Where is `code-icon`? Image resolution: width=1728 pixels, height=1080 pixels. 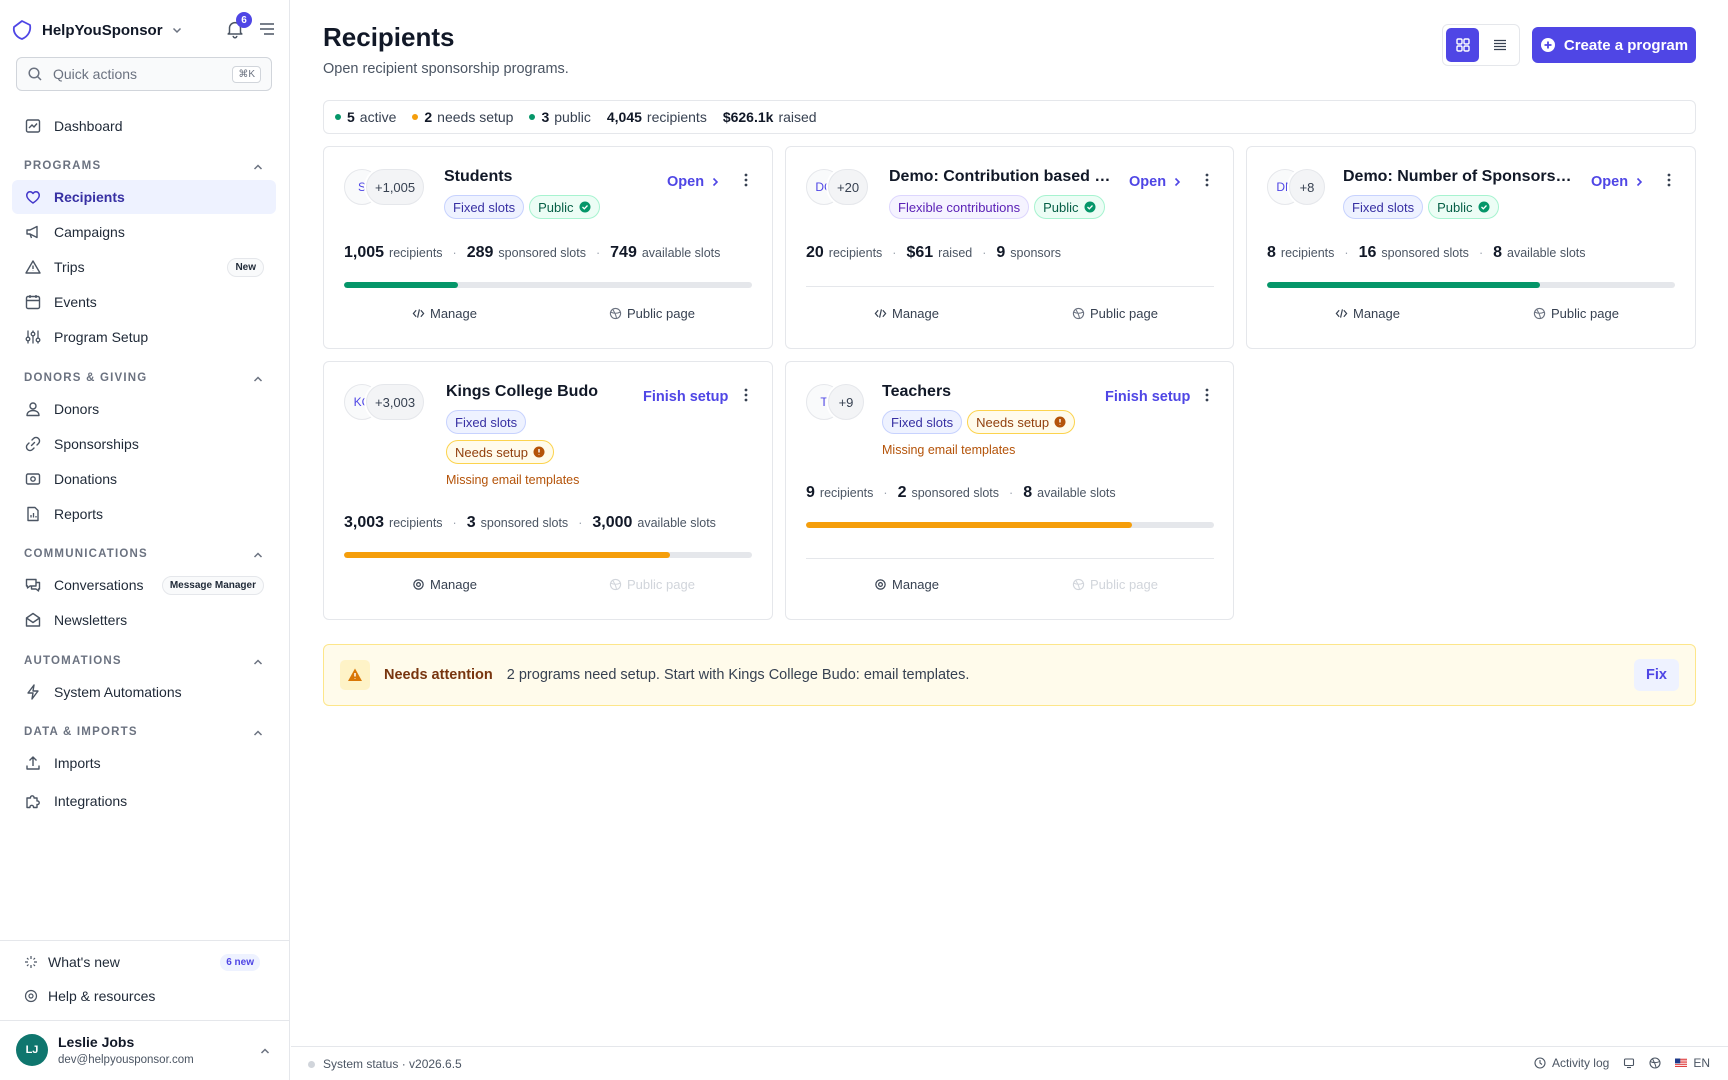
code-icon is located at coordinates (418, 313).